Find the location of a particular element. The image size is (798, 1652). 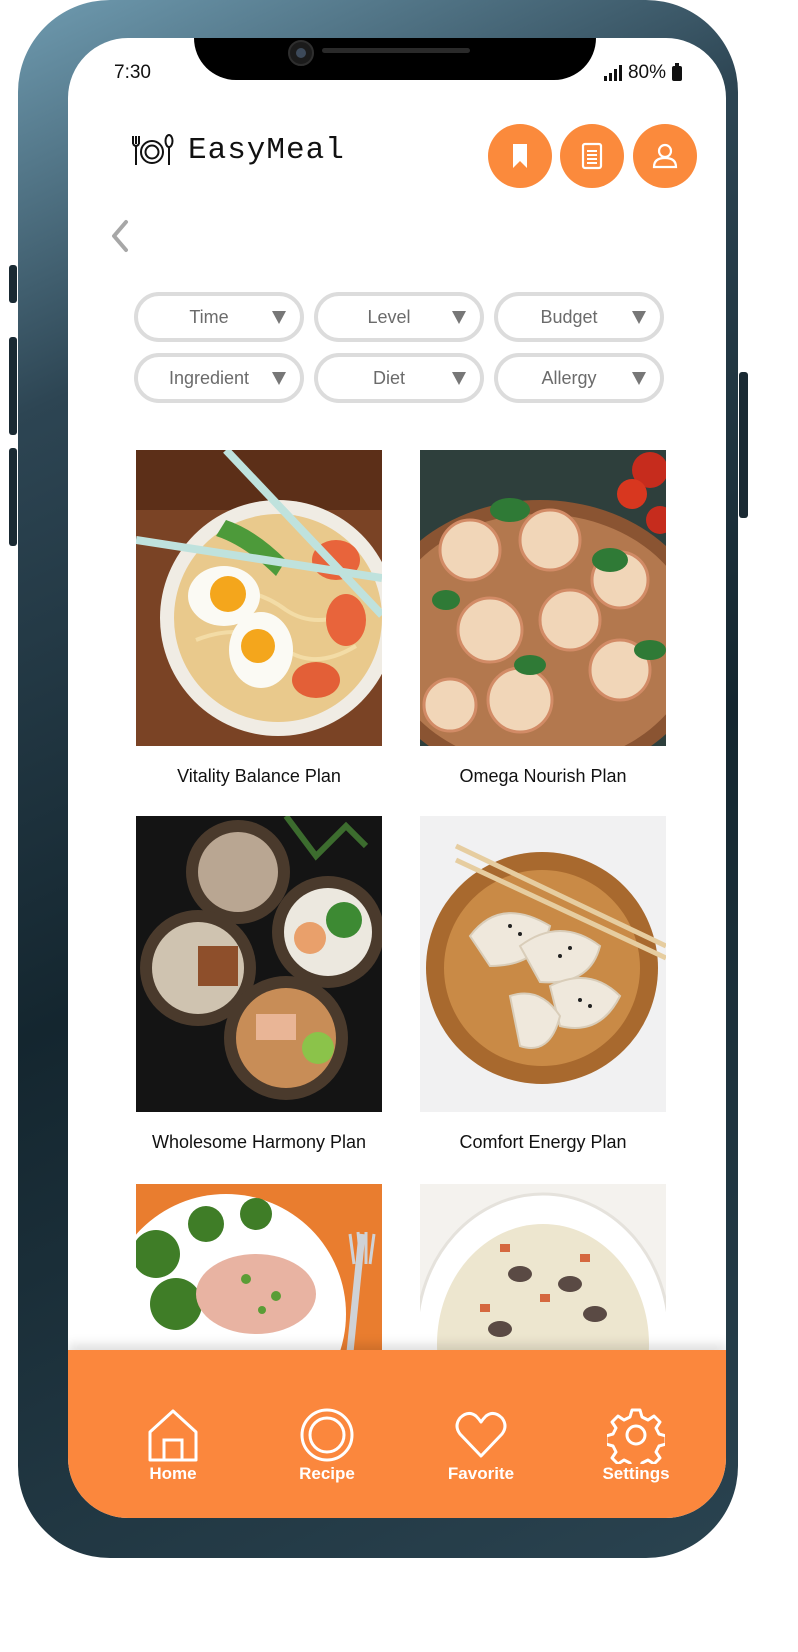

recipe-icon is located at coordinates (327, 1435).